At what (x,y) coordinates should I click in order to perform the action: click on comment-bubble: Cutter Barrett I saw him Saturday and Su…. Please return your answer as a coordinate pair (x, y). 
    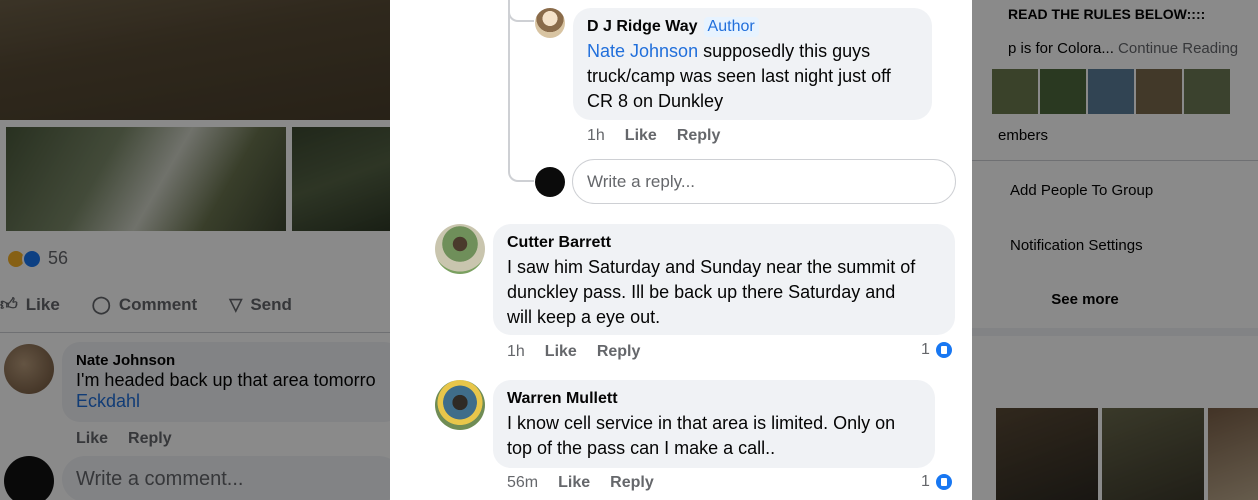
    Looking at the image, I should click on (724, 279).